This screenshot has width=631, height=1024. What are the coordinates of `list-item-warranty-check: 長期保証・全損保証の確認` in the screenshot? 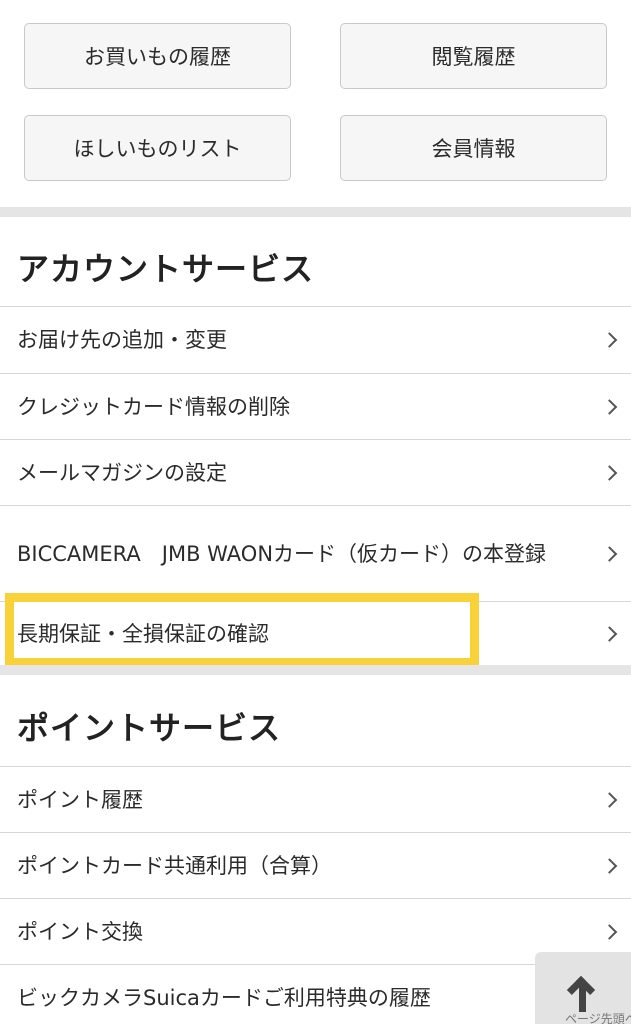 It's located at (315, 633).